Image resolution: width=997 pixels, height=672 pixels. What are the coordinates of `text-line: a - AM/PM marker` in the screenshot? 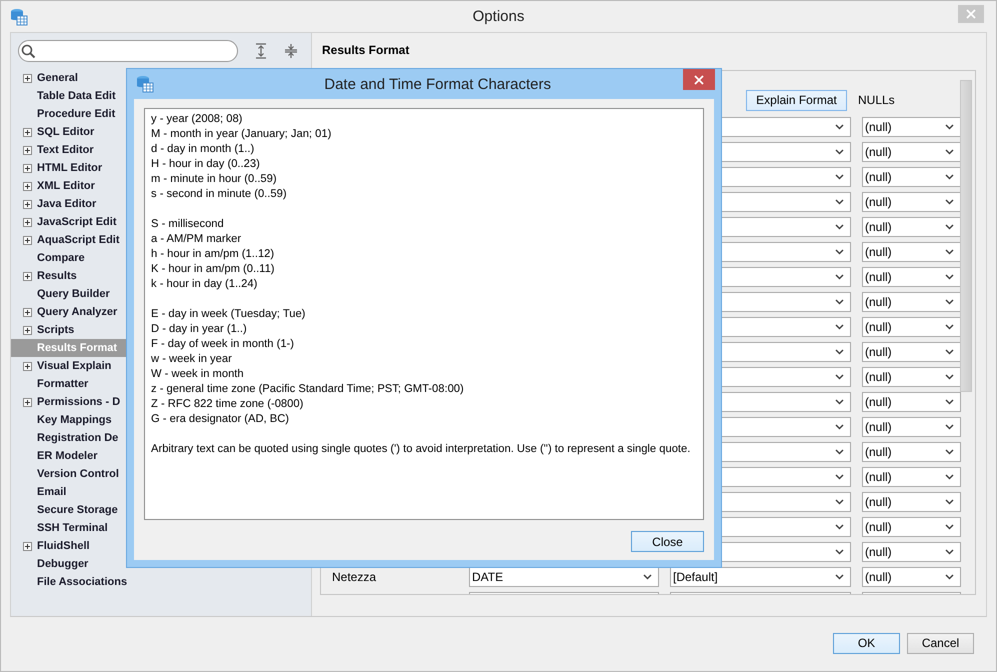 It's located at (196, 239).